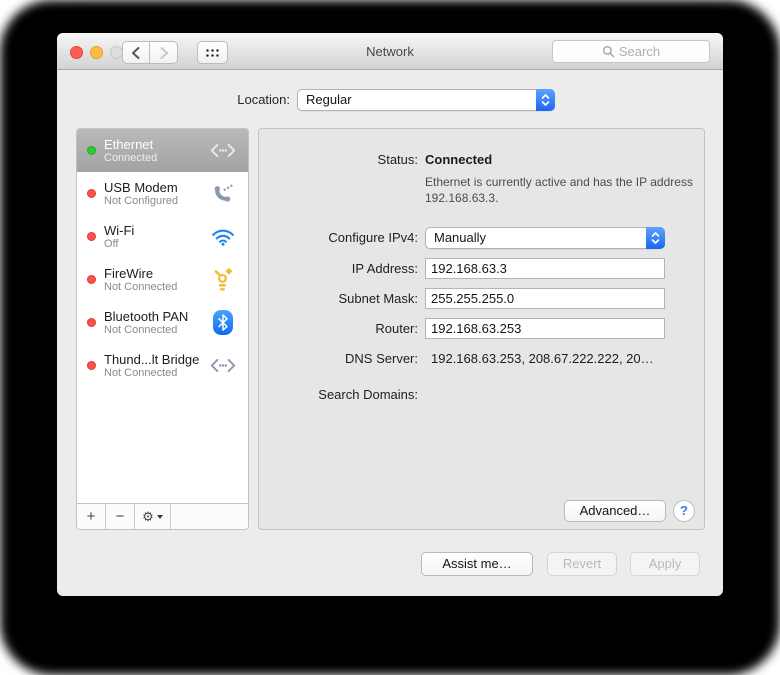 This screenshot has width=780, height=675. What do you see at coordinates (223, 366) in the screenshot?
I see `bridge-icon` at bounding box center [223, 366].